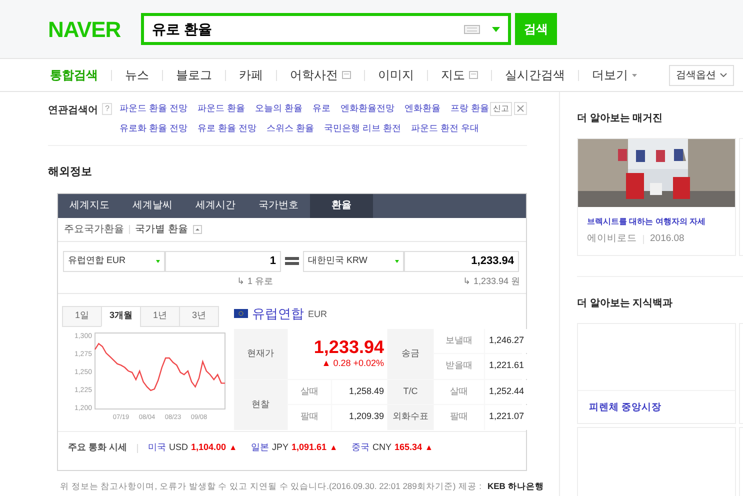 The image size is (743, 496). I want to click on nav-tab: 더보기, so click(614, 75).